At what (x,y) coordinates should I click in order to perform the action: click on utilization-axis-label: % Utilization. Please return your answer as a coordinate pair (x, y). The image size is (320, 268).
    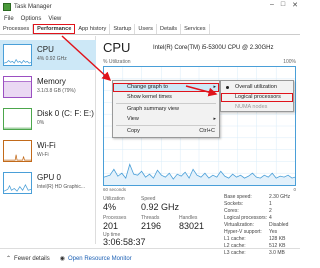
    Looking at the image, I should click on (117, 62).